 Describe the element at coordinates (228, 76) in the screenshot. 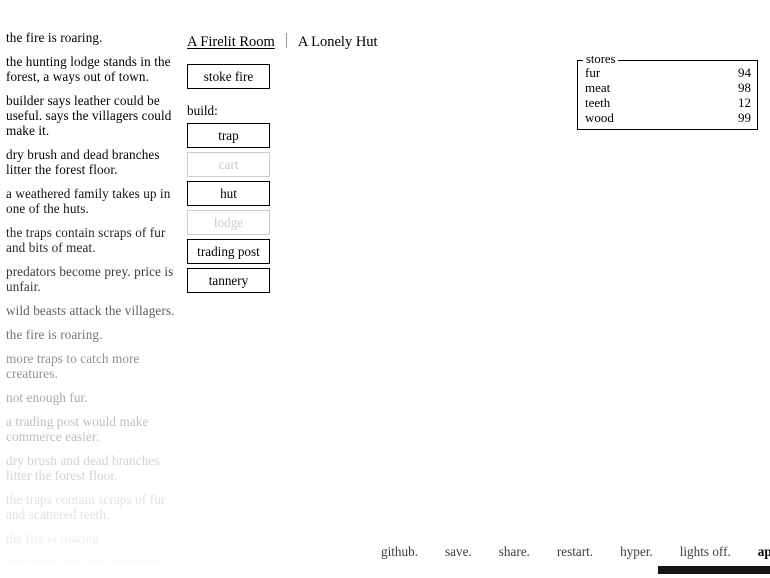

I see `stoke-fire-button: stoke fire` at that location.